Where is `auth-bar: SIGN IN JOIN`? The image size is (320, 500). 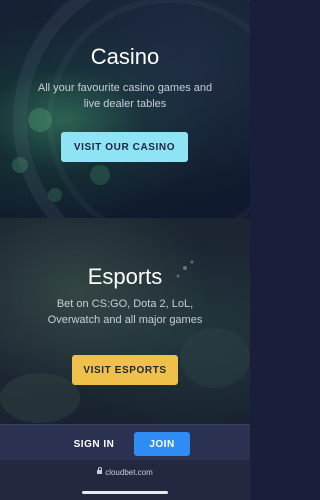
auth-bar: SIGN IN JOIN is located at coordinates (125, 442).